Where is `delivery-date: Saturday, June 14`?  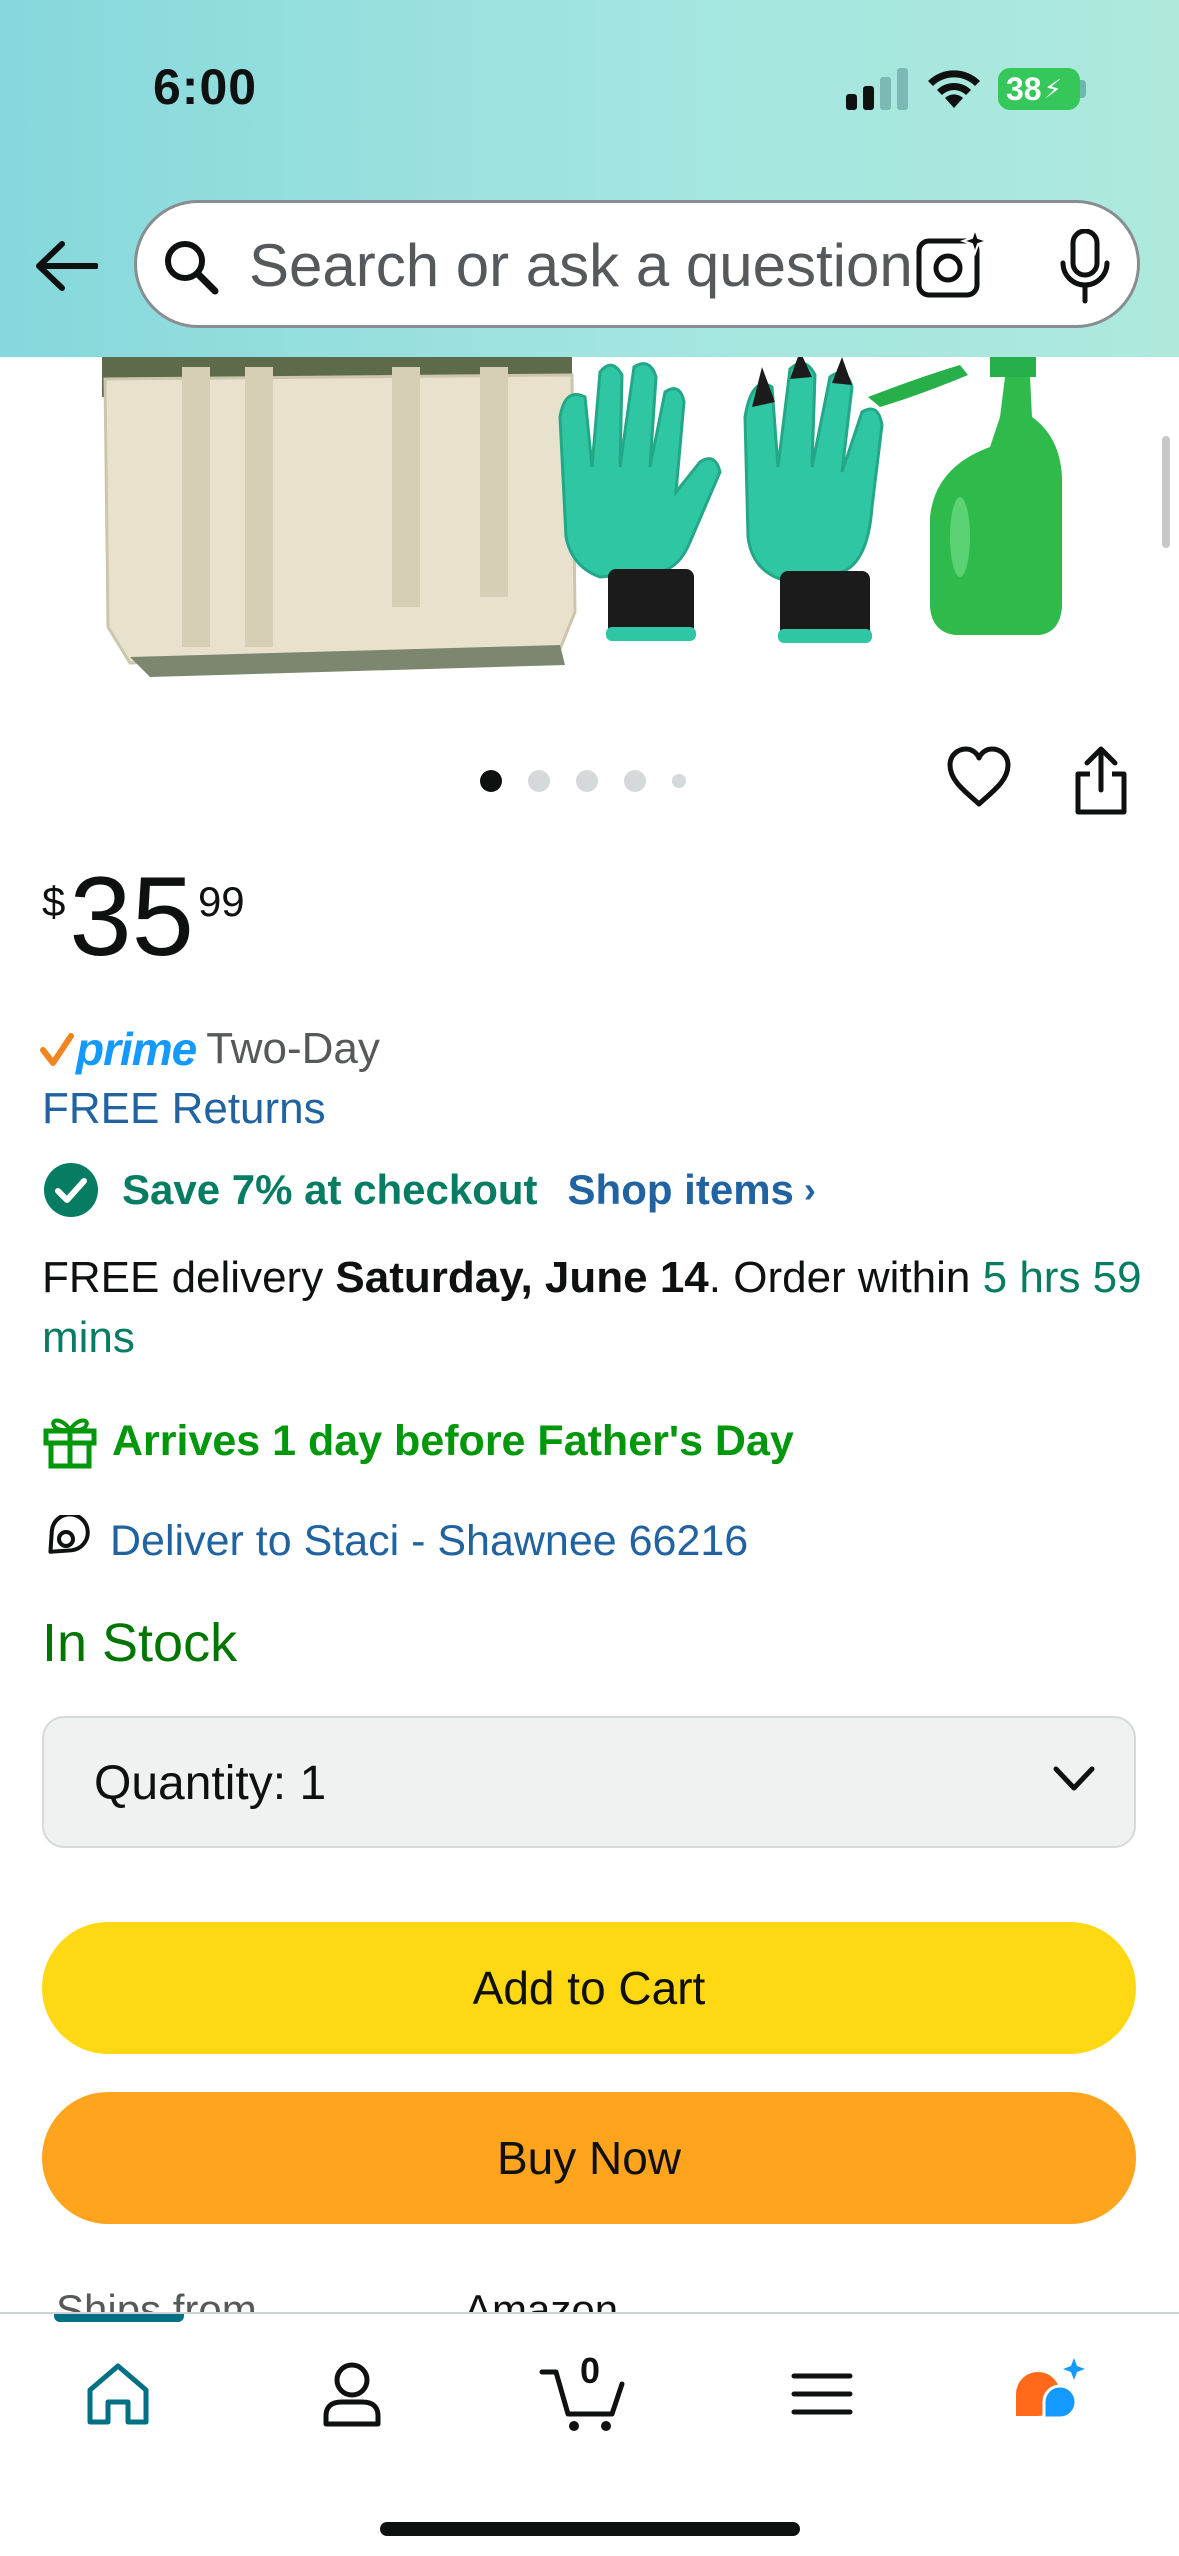 delivery-date: Saturday, June 14 is located at coordinates (522, 1277).